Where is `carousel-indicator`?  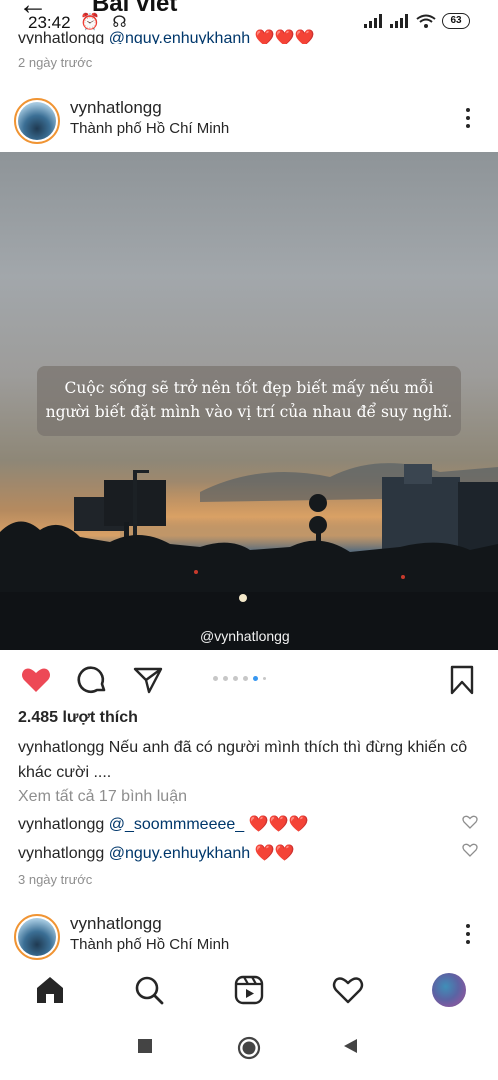 carousel-indicator is located at coordinates (239, 678).